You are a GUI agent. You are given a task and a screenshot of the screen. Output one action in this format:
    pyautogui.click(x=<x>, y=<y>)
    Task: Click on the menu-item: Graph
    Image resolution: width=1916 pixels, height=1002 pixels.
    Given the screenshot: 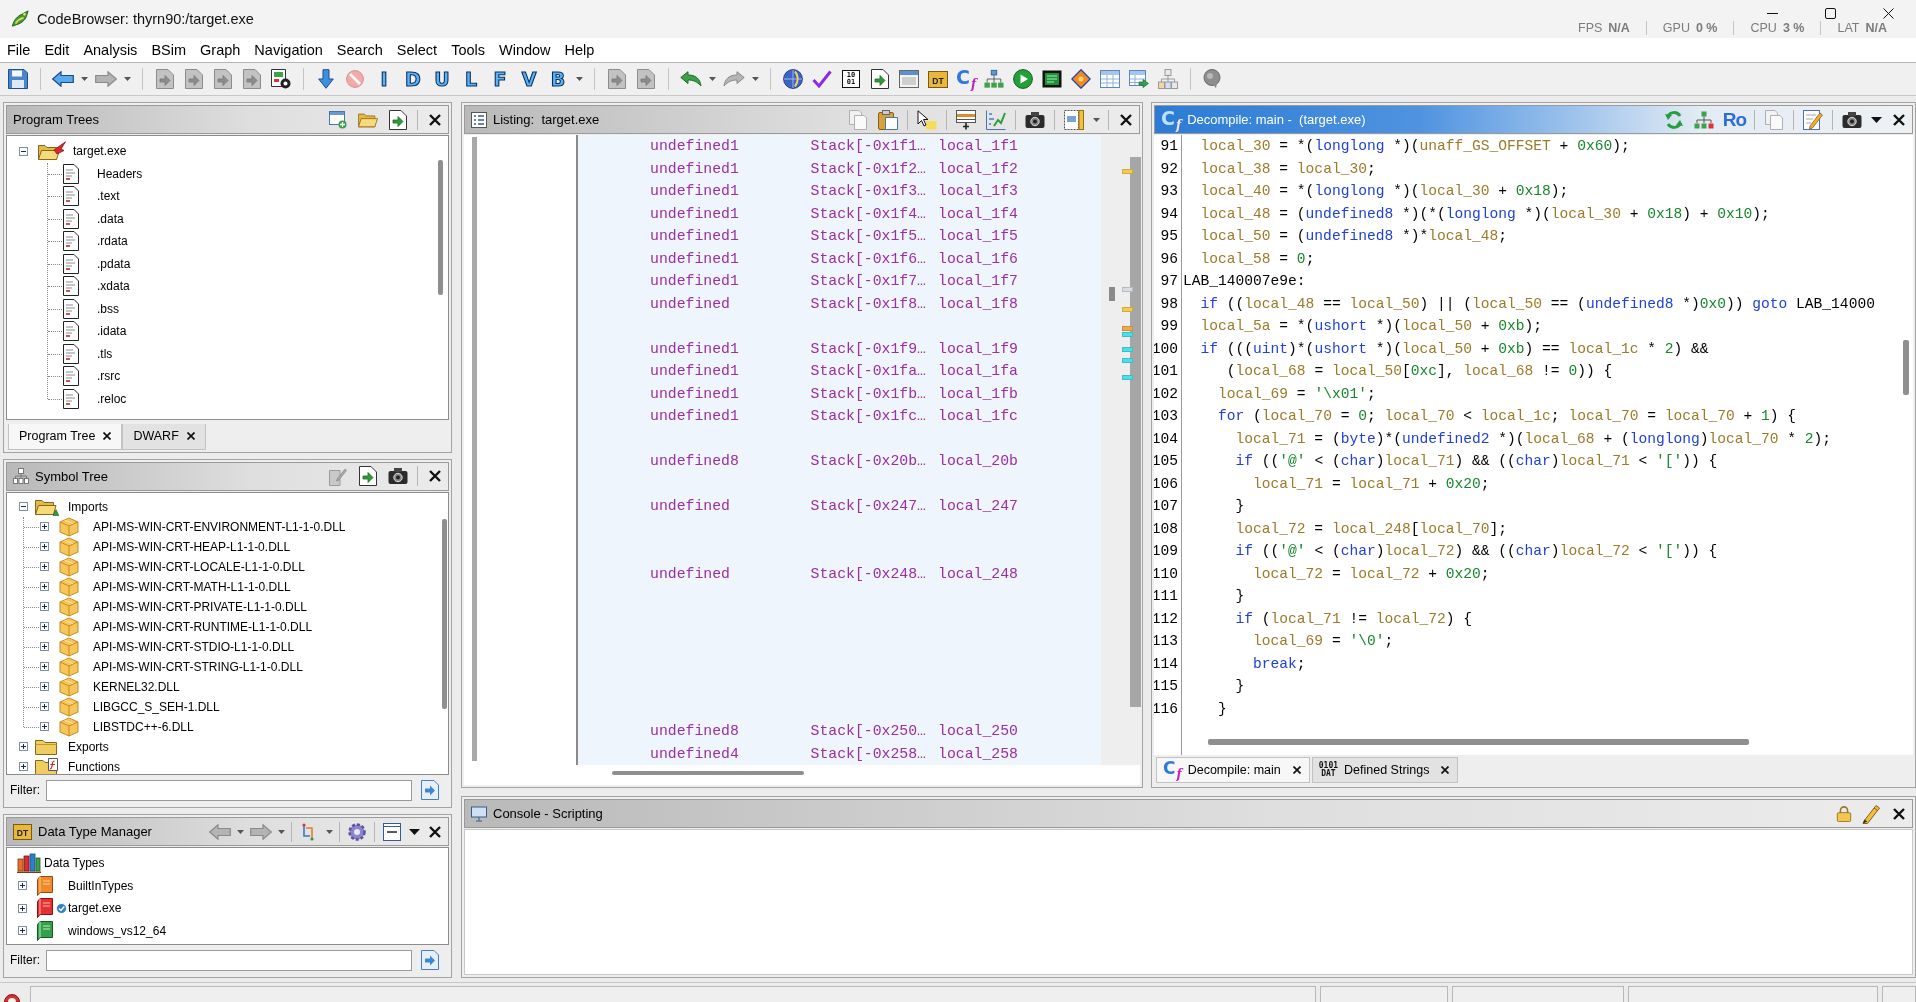 What is the action you would take?
    pyautogui.click(x=220, y=50)
    